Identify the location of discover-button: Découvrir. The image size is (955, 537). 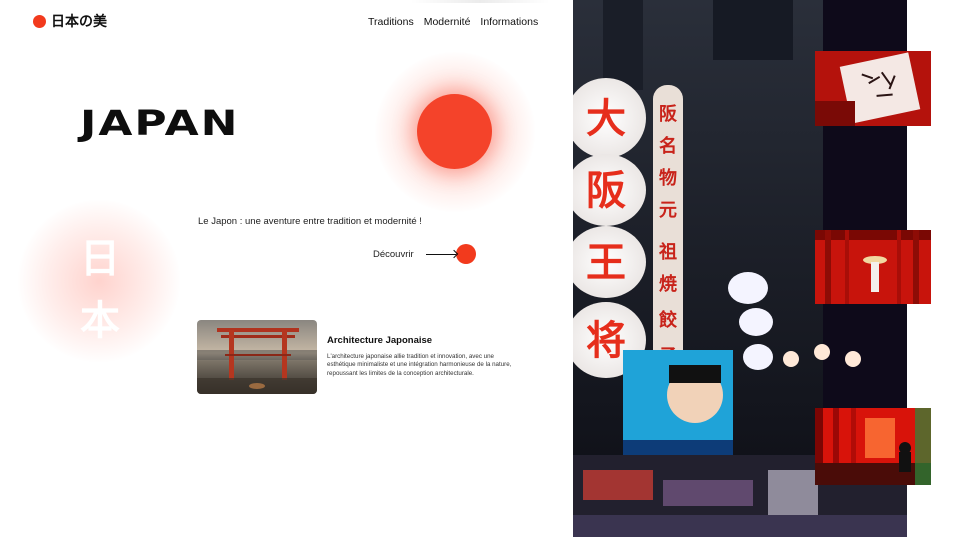
(424, 254).